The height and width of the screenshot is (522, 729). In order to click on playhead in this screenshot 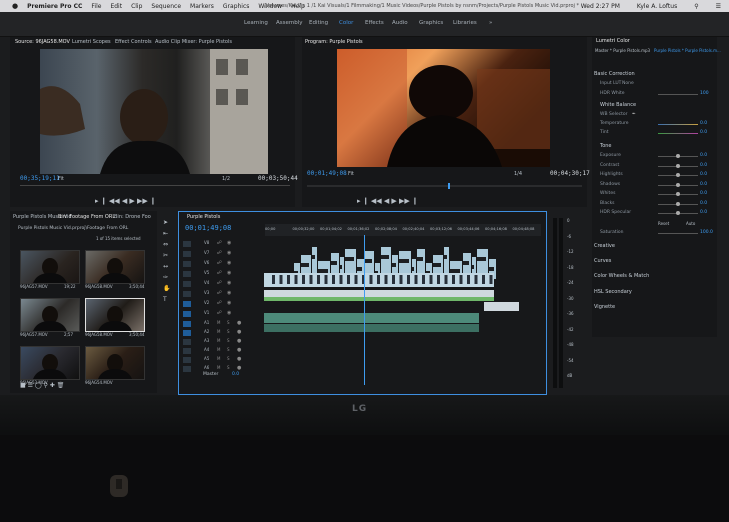, I will do `click(364, 310)`.